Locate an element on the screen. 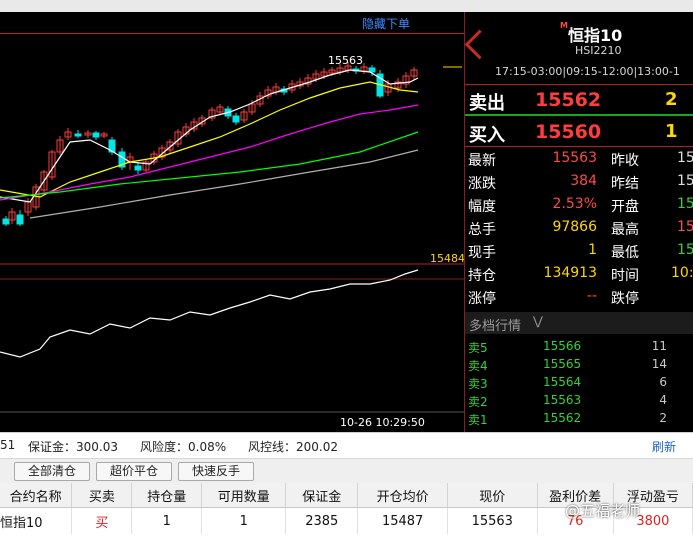  depth-title: 多档行情 is located at coordinates (495, 326).